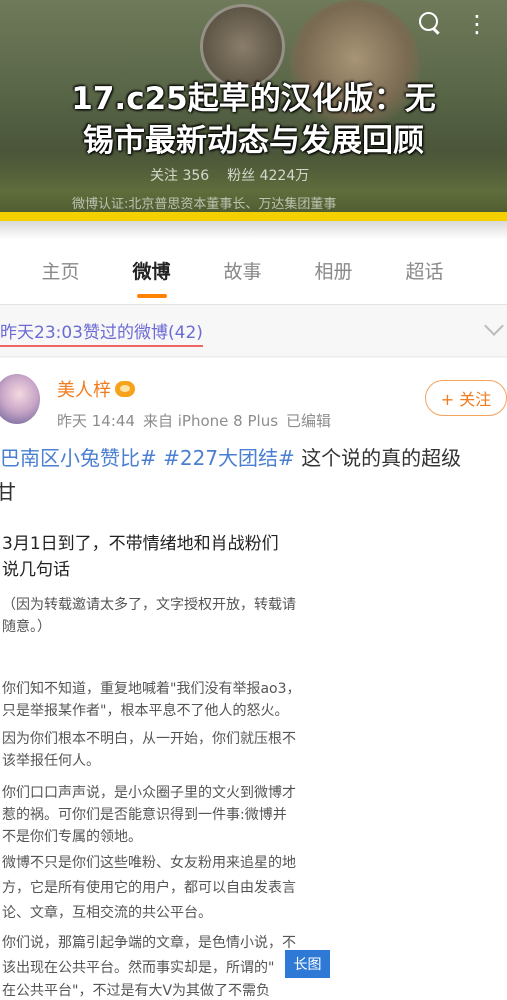 The width and height of the screenshot is (507, 1000). I want to click on p5-line-2: 该出现在公共平台。然而事实却是，所谓的", so click(138, 968).